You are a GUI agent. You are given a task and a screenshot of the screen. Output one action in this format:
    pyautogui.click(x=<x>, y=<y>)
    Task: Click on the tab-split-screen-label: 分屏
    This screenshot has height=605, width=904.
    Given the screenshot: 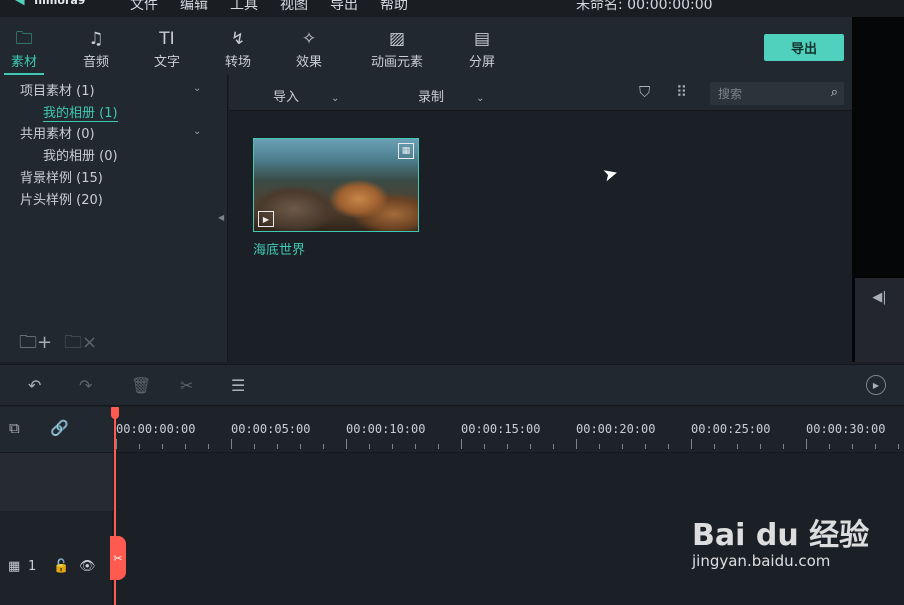 What is the action you would take?
    pyautogui.click(x=481, y=62)
    